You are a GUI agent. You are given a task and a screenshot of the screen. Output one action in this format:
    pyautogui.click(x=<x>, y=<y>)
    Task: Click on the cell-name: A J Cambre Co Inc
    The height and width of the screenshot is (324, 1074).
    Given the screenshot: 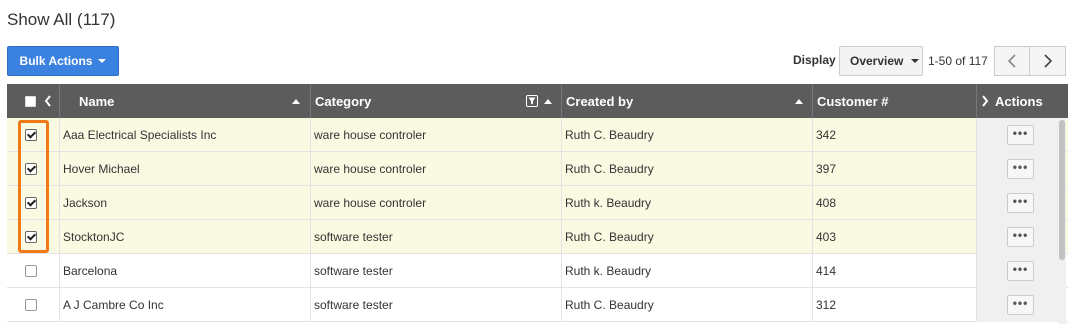 What is the action you would take?
    pyautogui.click(x=113, y=305)
    